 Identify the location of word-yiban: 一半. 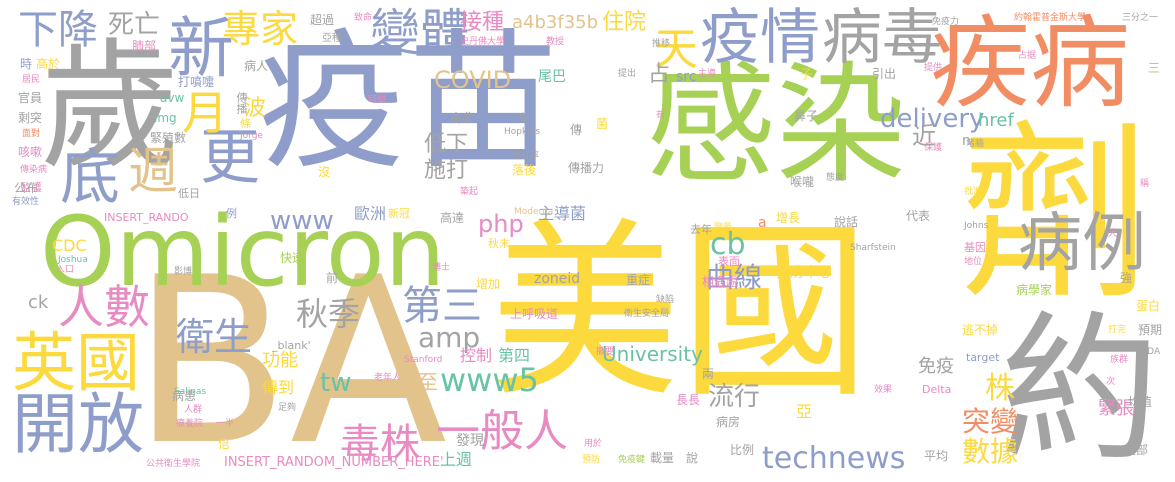
(225, 424).